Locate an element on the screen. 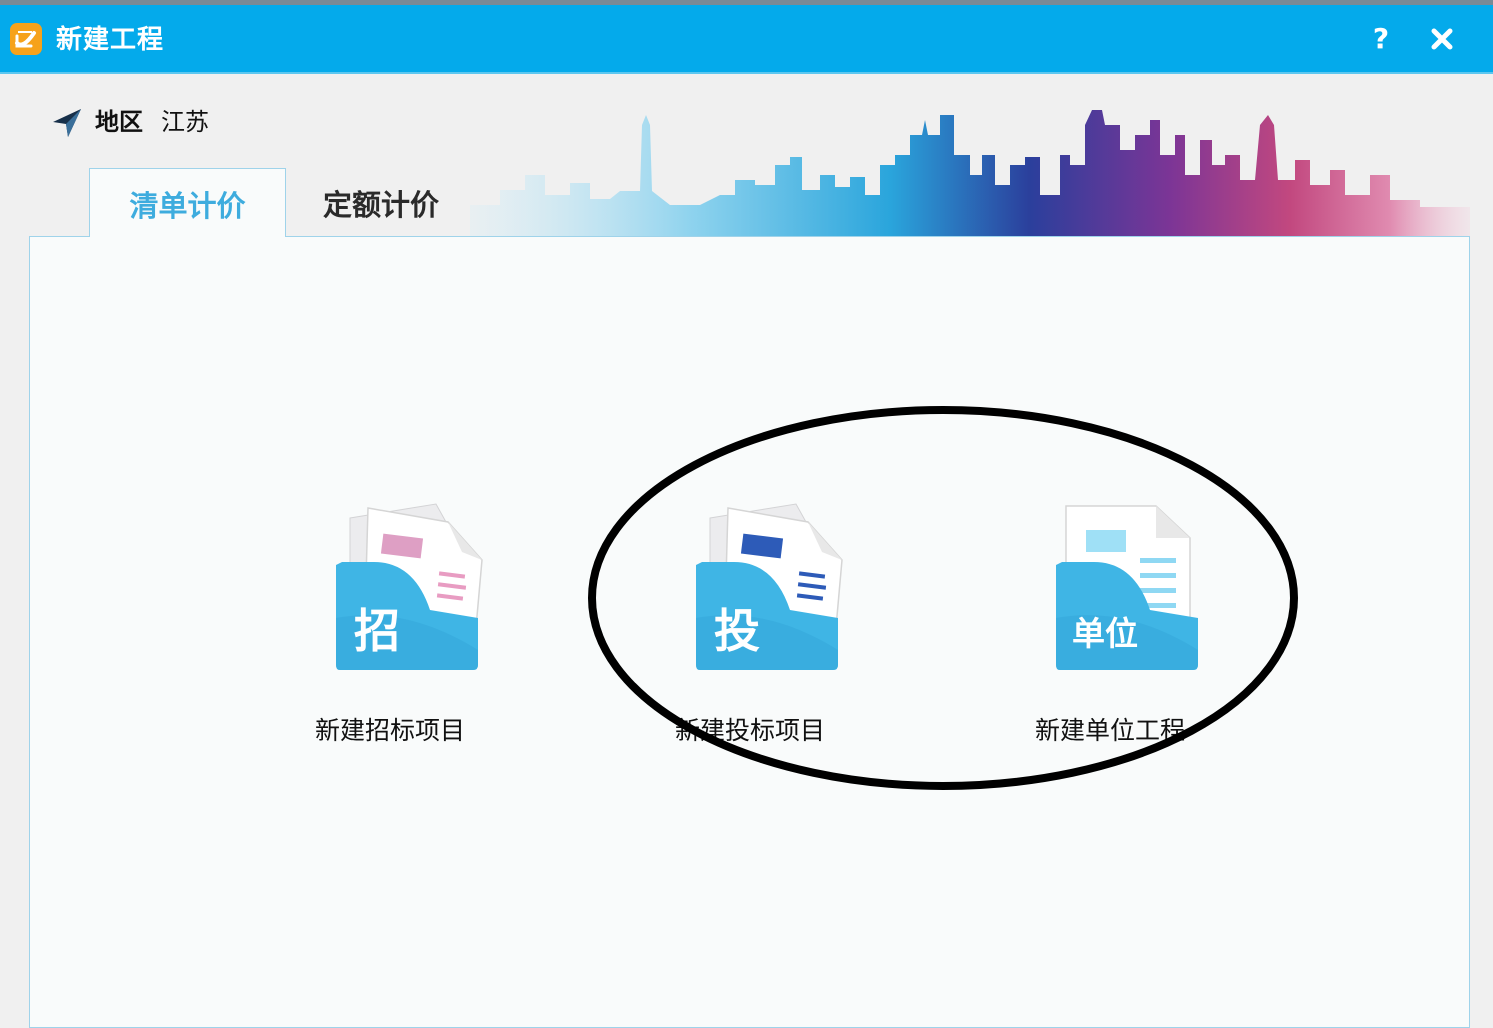  tender-project-label: 新建招标项目 is located at coordinates (389, 730).